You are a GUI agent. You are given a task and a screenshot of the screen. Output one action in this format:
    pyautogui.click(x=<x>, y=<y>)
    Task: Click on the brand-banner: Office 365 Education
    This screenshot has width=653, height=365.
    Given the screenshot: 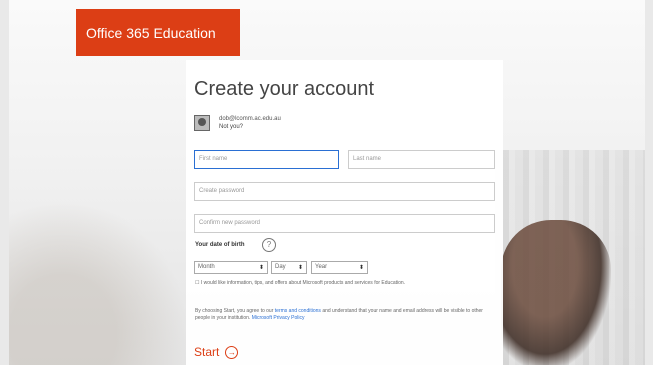 What is the action you would take?
    pyautogui.click(x=158, y=32)
    